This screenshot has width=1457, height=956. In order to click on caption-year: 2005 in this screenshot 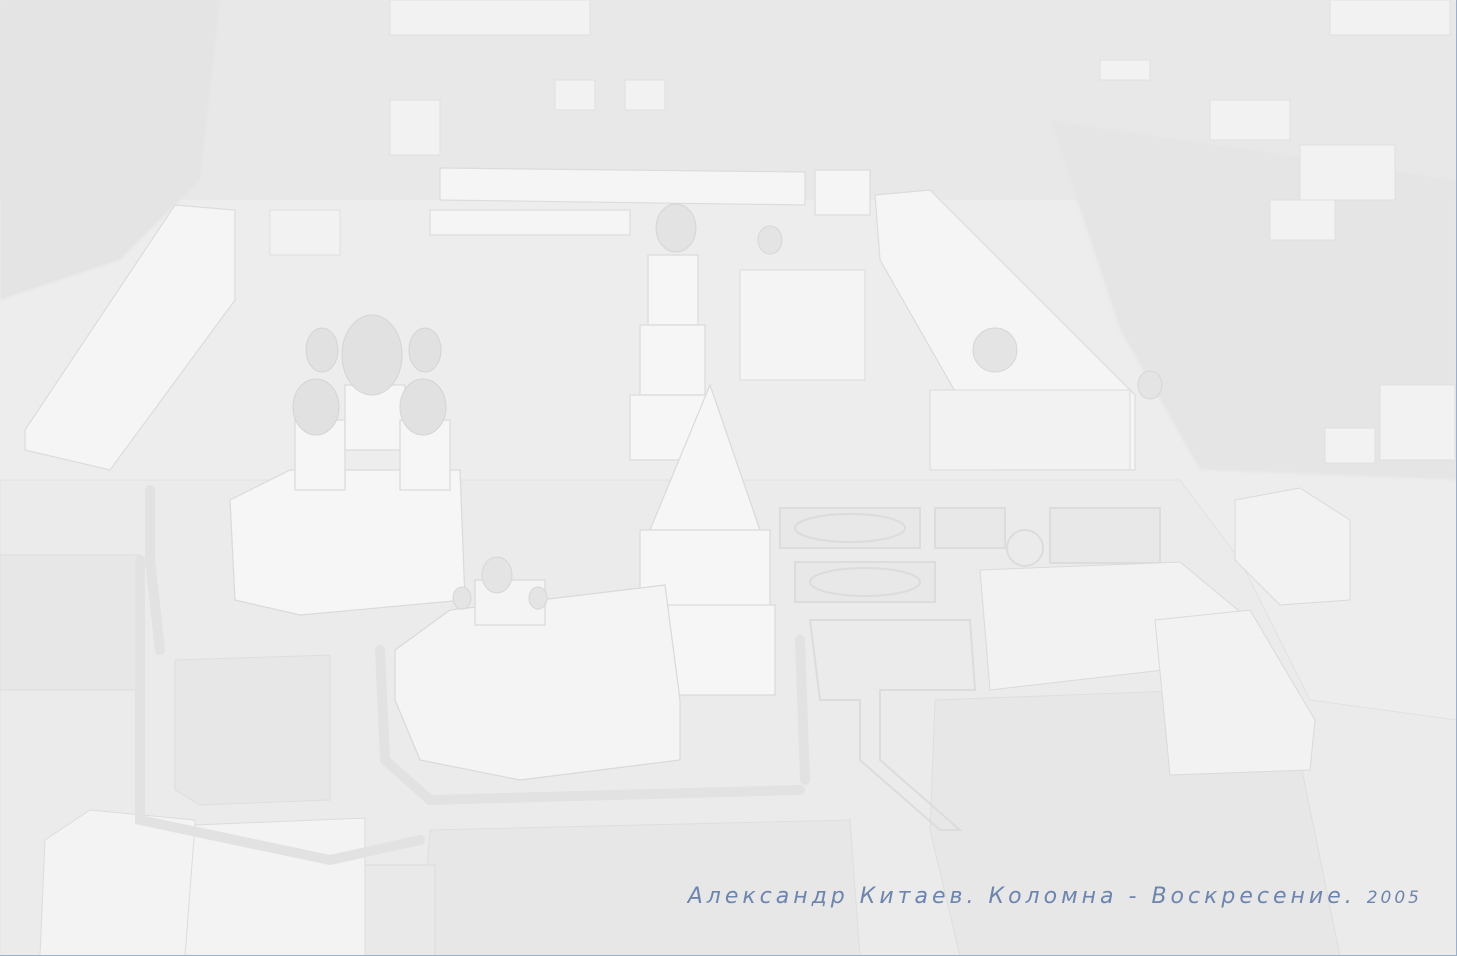, I will do `click(1394, 898)`.